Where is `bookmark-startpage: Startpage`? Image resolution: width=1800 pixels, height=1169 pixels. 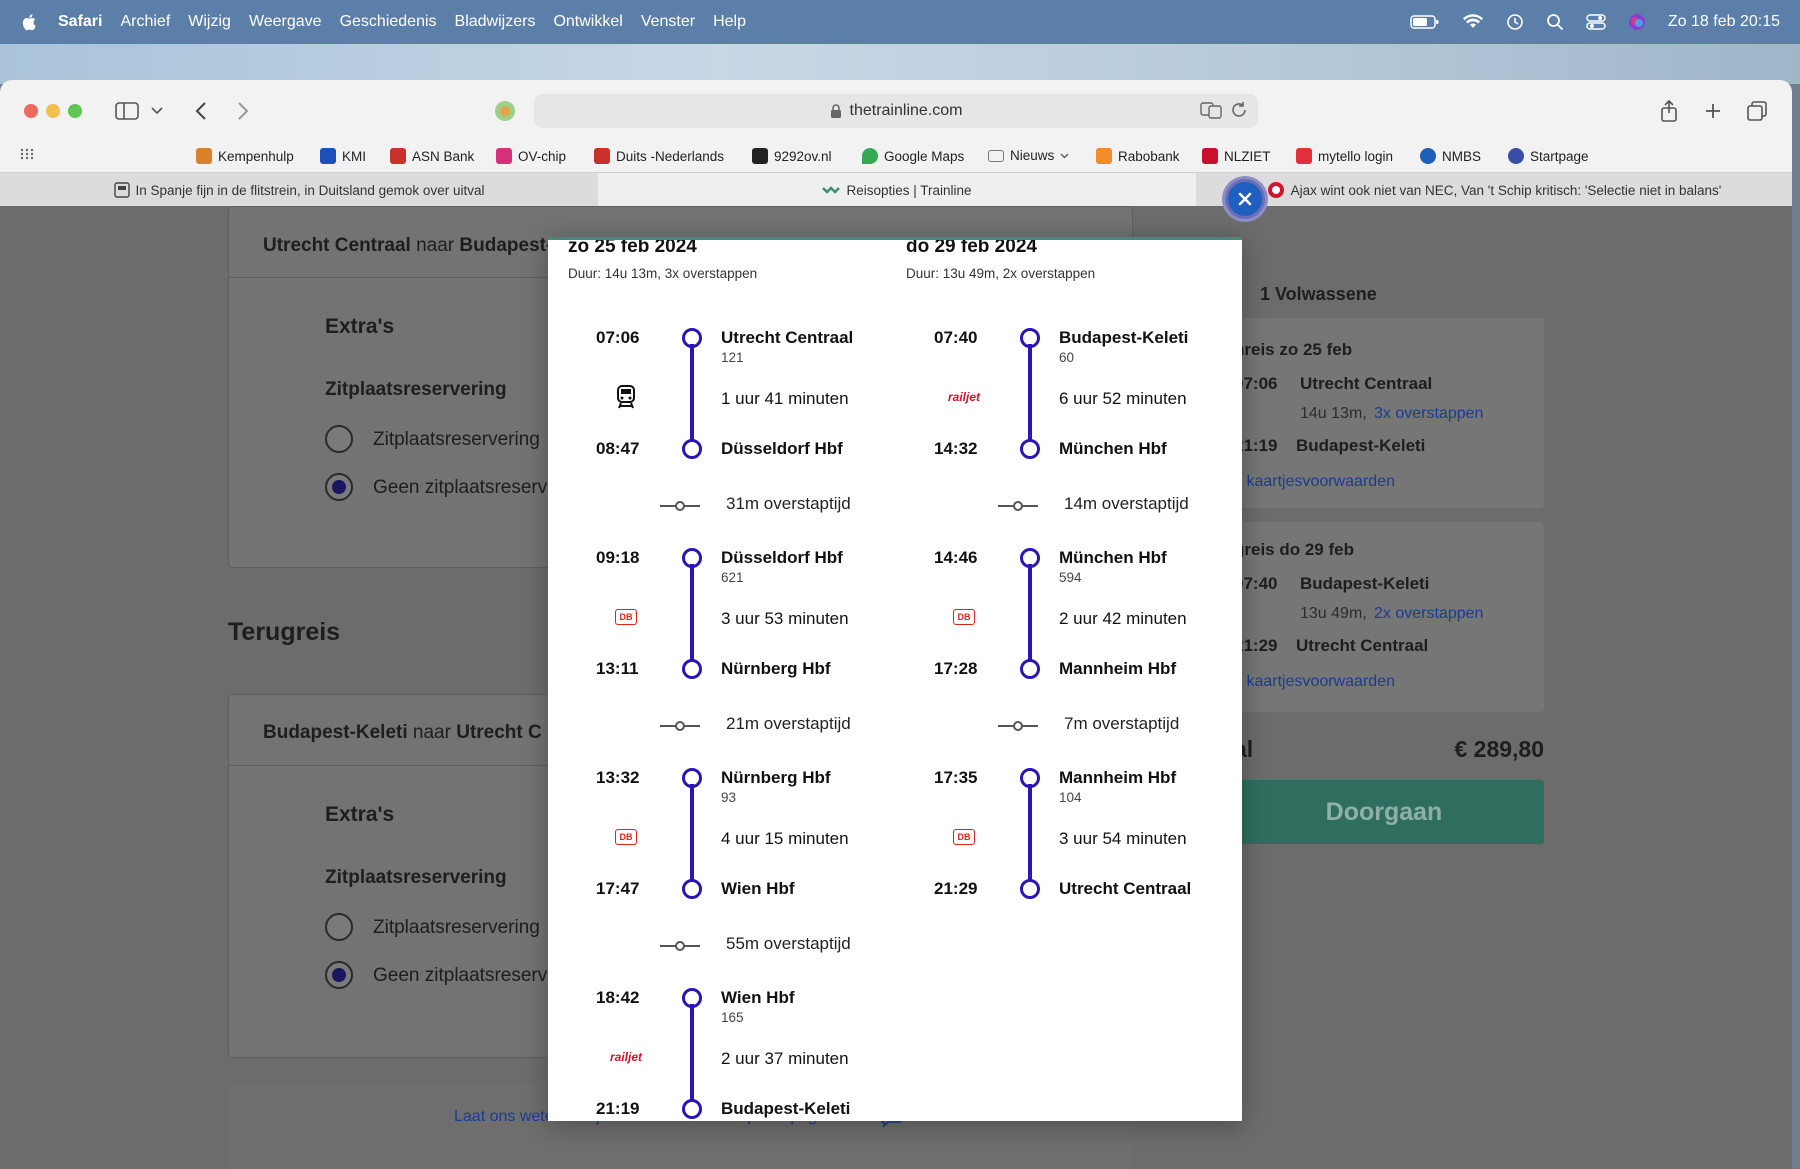
bookmark-startpage: Startpage is located at coordinates (1548, 156).